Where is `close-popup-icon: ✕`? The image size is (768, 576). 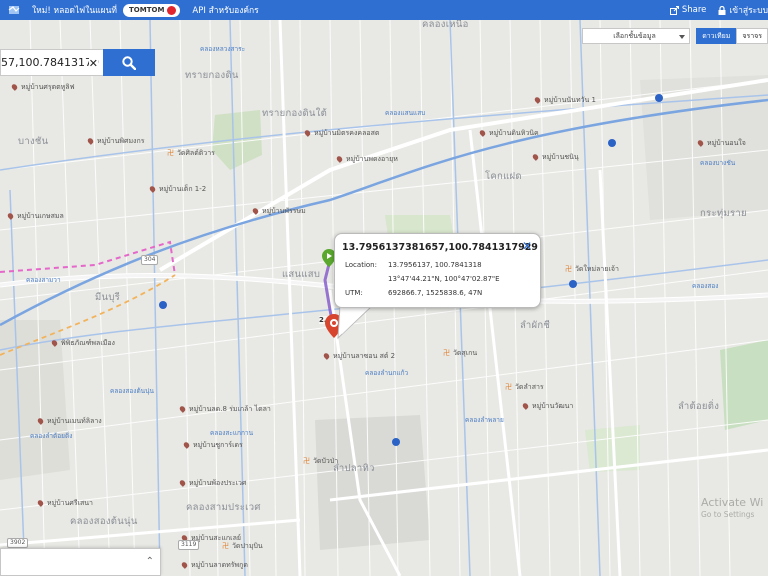 close-popup-icon: ✕ is located at coordinates (527, 246).